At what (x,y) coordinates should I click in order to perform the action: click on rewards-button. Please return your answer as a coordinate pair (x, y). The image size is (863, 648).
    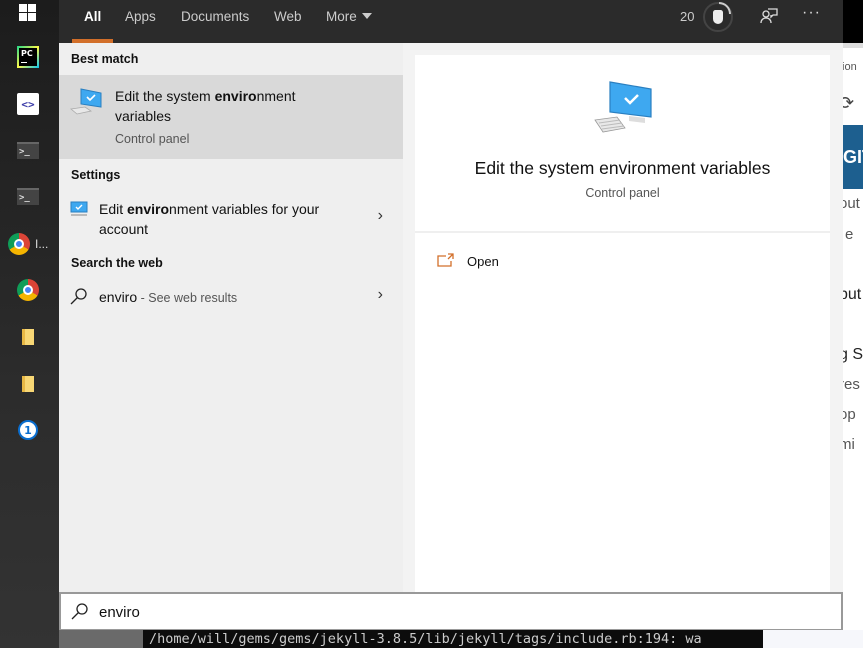
    Looking at the image, I should click on (718, 17).